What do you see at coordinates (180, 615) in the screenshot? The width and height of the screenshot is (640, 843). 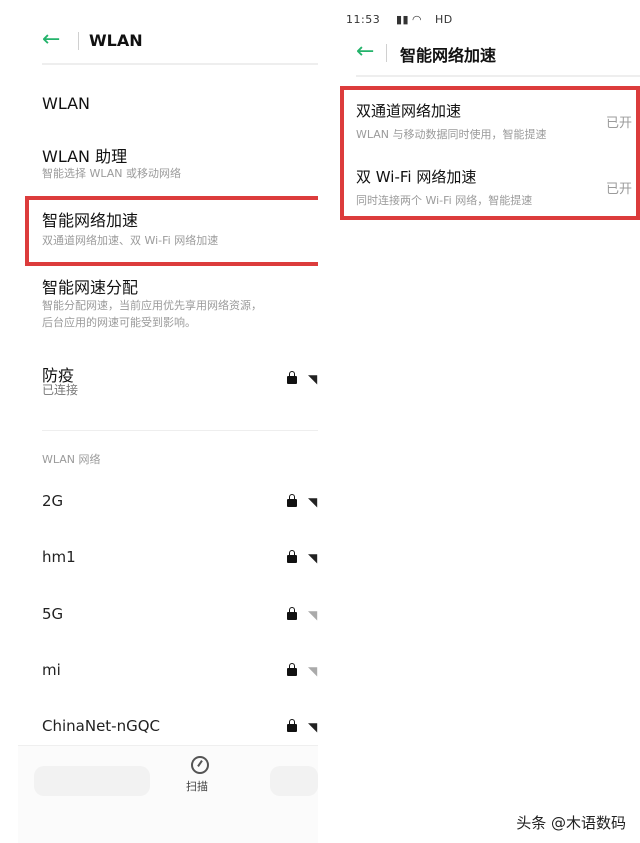 I see `network-item: 5G ◥` at bounding box center [180, 615].